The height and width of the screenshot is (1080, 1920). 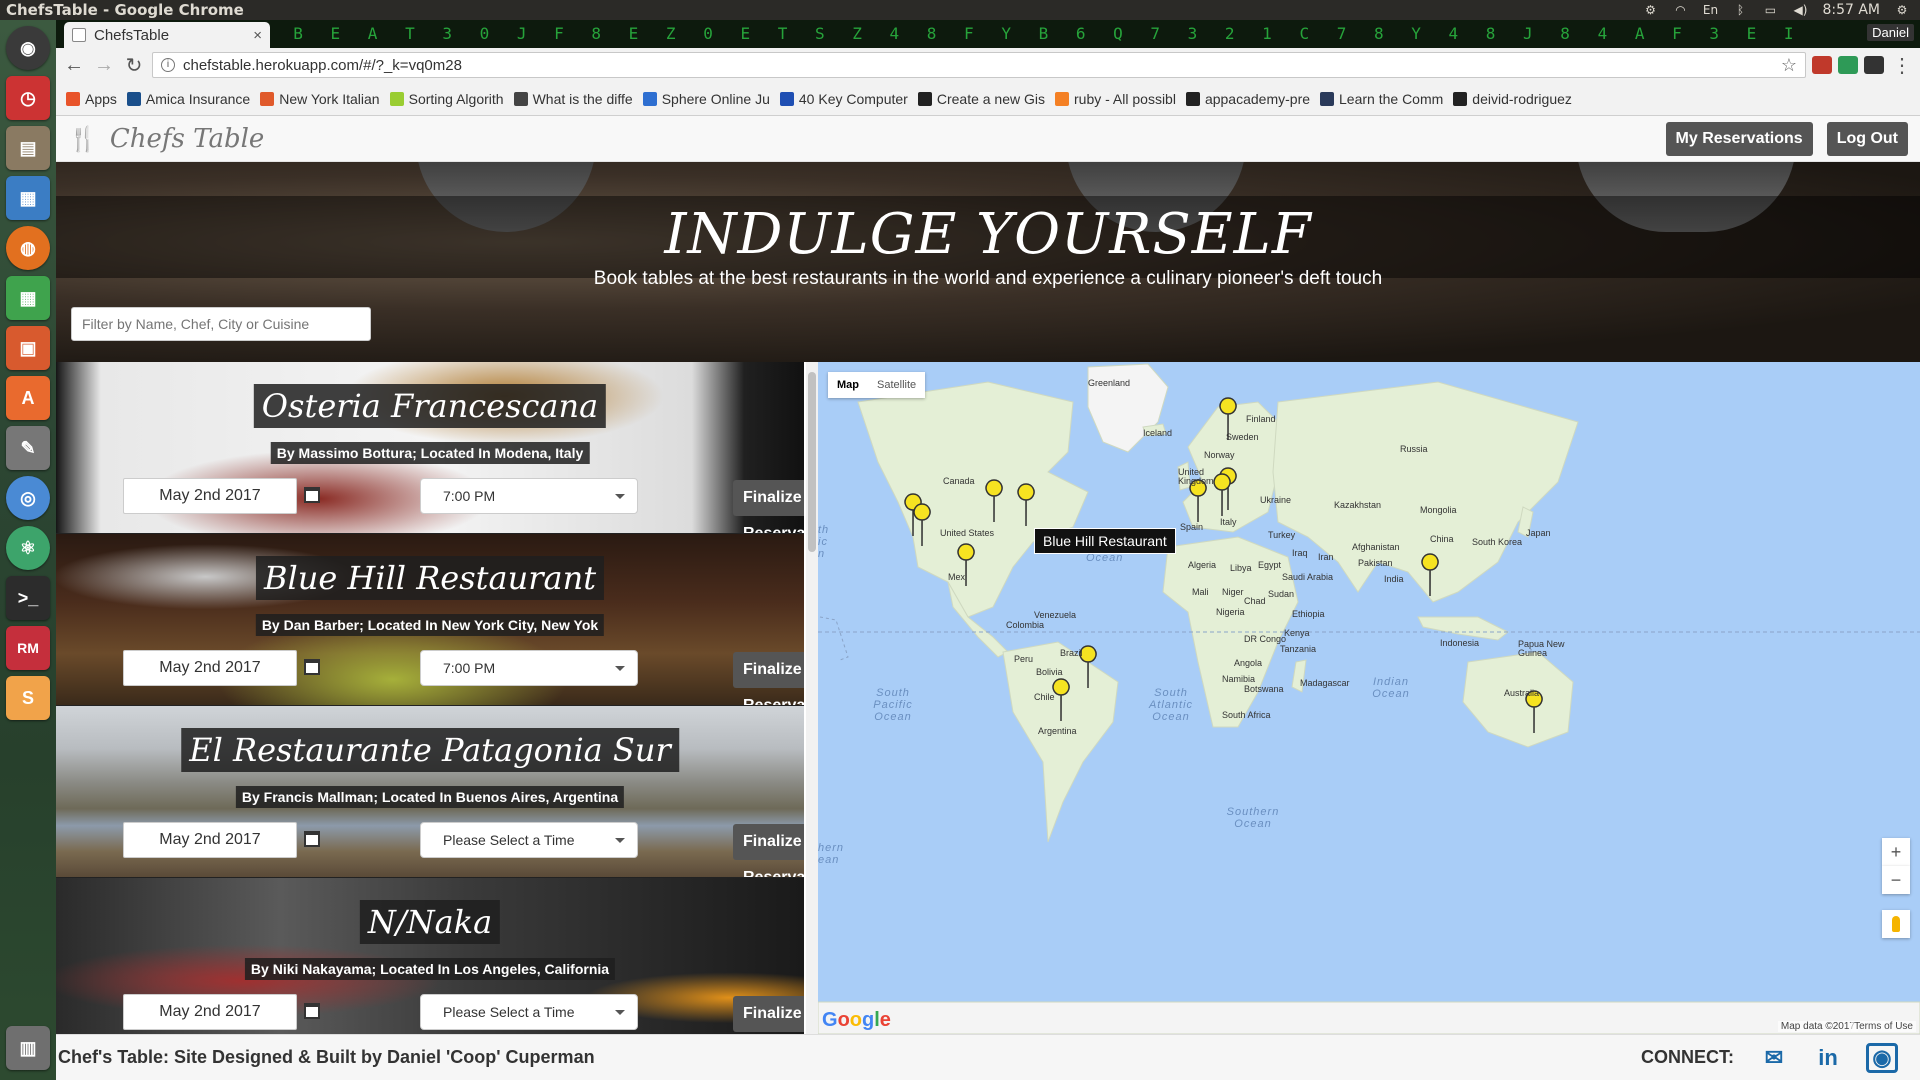 I want to click on my-reservations-button: My Reservations, so click(x=1739, y=138).